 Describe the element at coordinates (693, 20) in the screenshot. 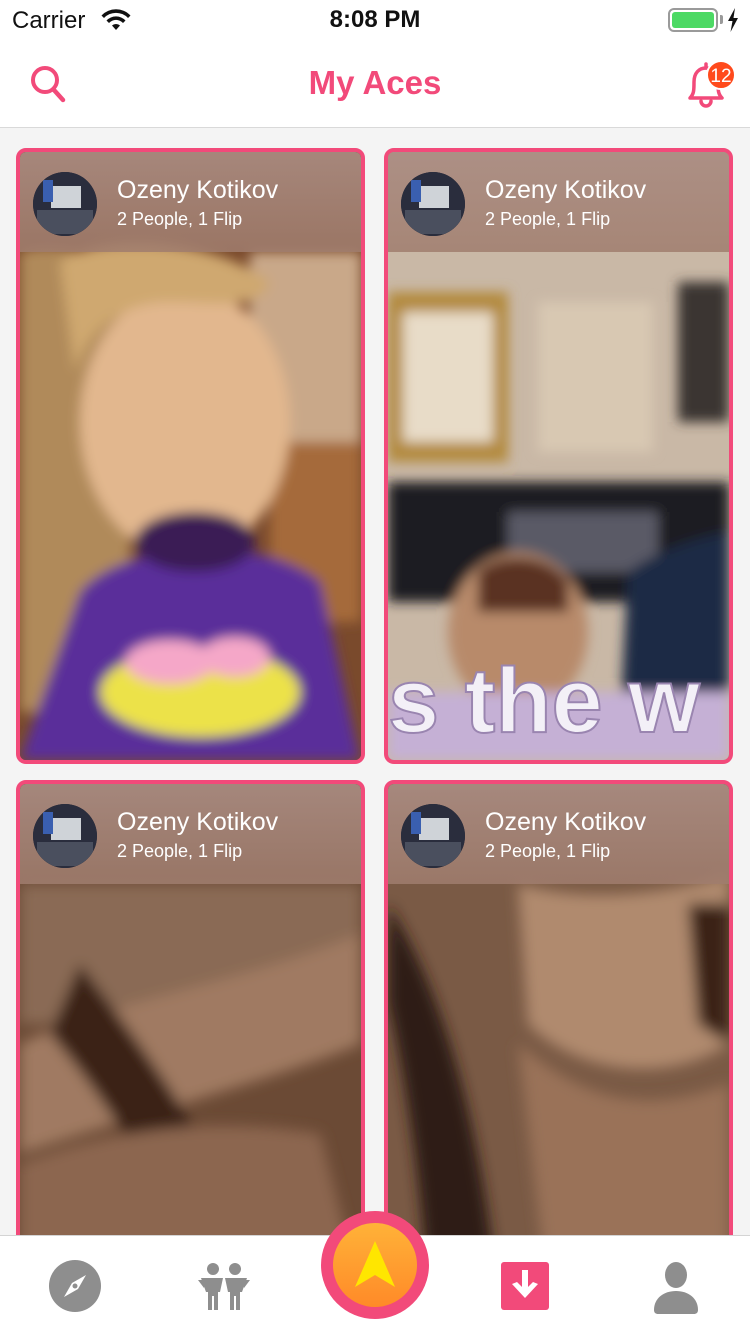

I see `battery-icon` at that location.